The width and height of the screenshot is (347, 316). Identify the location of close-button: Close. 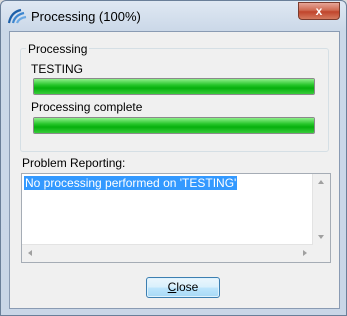
(183, 287).